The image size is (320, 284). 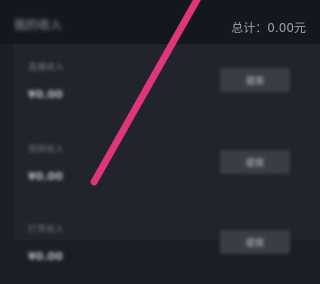 I want to click on row-label: 打赏收入, so click(x=46, y=230).